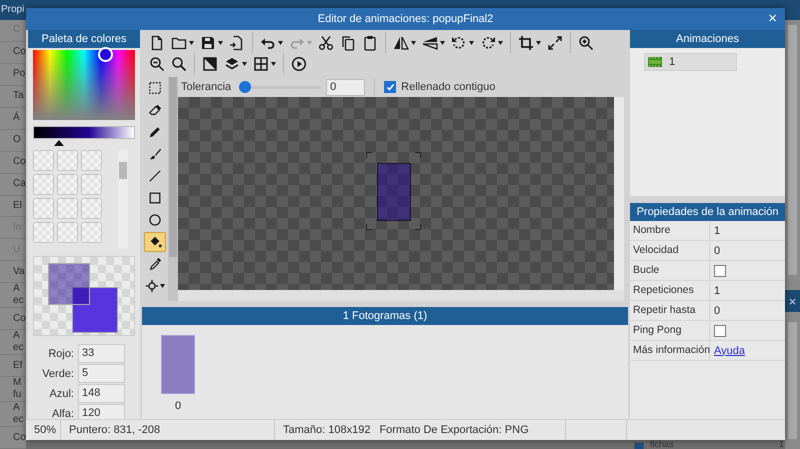 The height and width of the screenshot is (449, 800). What do you see at coordinates (17, 206) in the screenshot?
I see `property-label: El` at bounding box center [17, 206].